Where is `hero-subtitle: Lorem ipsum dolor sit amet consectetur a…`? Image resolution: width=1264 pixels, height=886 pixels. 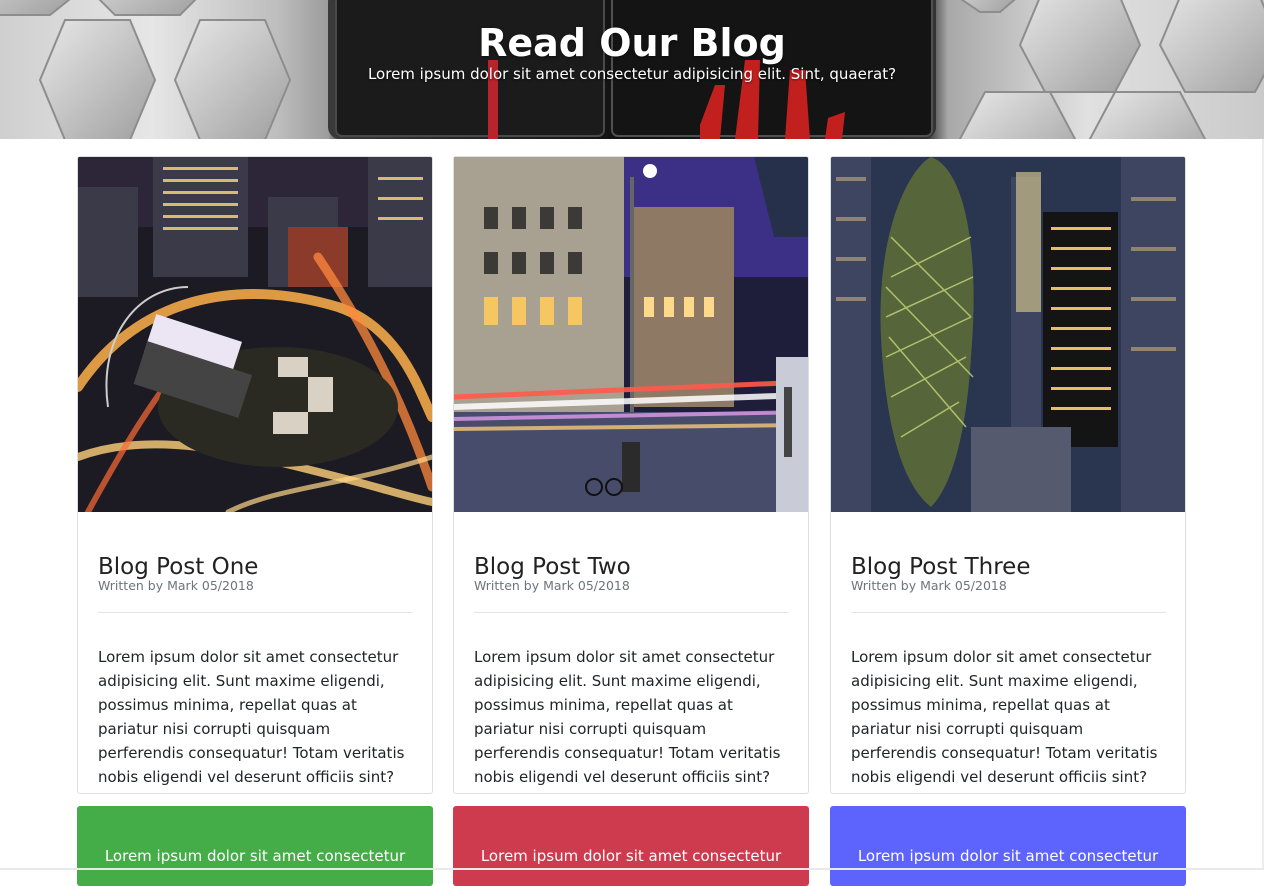 hero-subtitle: Lorem ipsum dolor sit amet consectetur a… is located at coordinates (632, 74).